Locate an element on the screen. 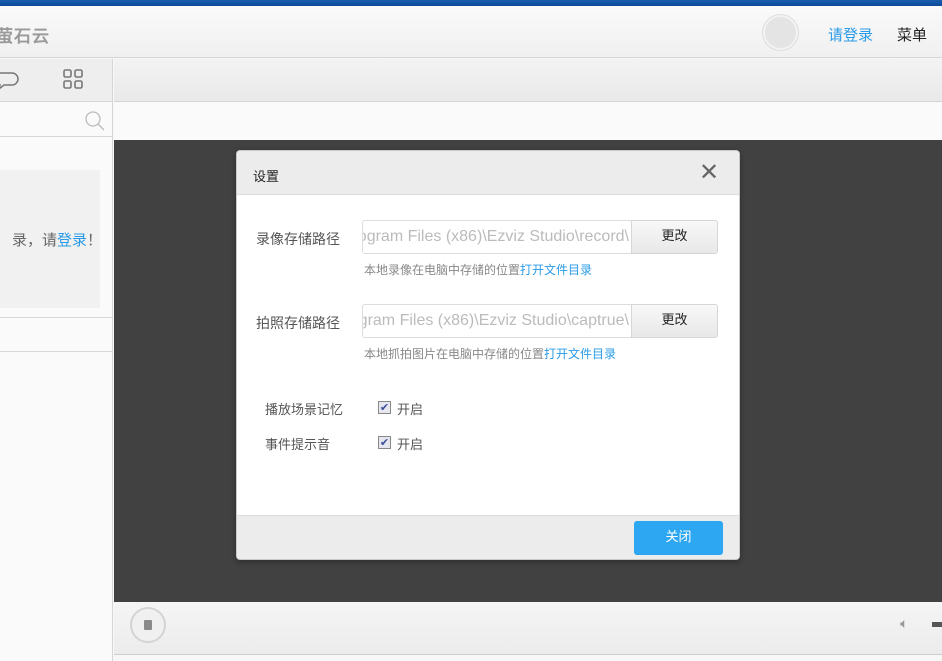  search-input is located at coordinates (56, 119).